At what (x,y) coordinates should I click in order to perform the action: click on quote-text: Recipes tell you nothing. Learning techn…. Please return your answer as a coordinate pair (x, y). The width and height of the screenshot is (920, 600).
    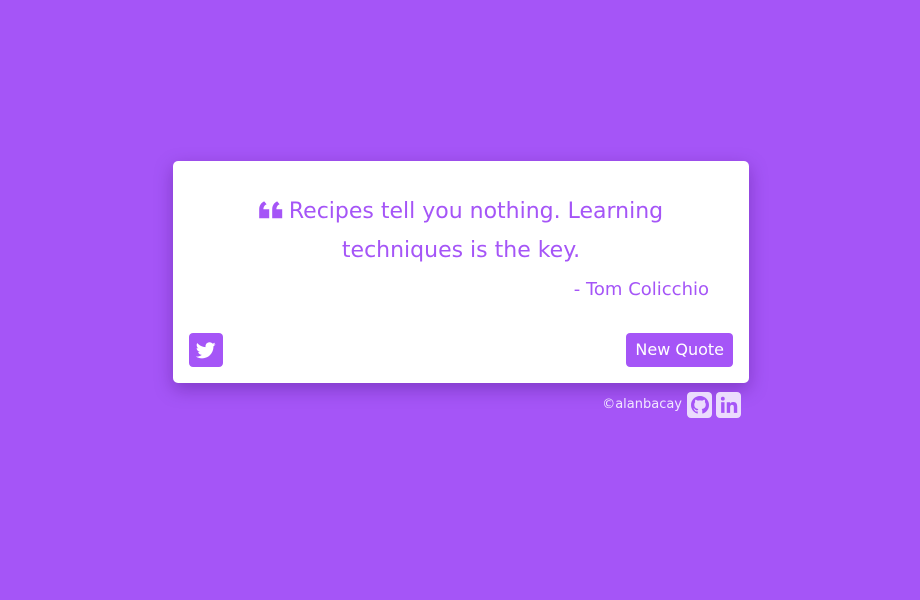
    Looking at the image, I should click on (476, 231).